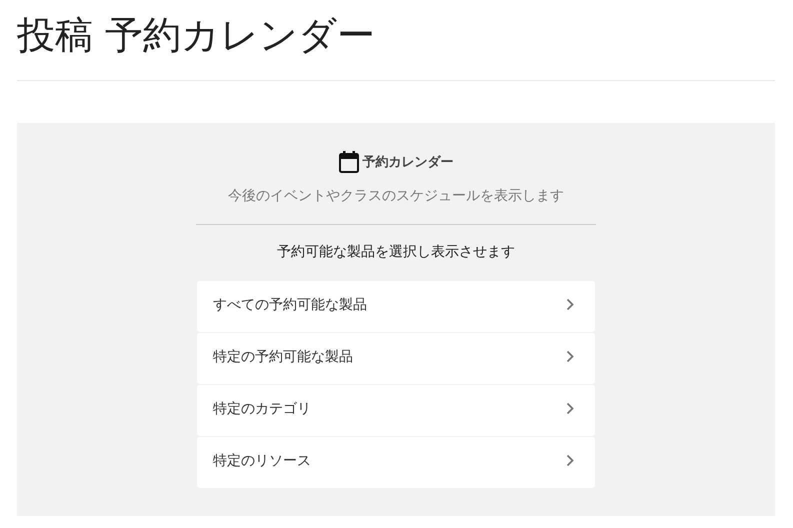 The image size is (793, 528). What do you see at coordinates (396, 196) in the screenshot?
I see `block-description: 今後のイベントやクラスのスケジュールを表示します` at bounding box center [396, 196].